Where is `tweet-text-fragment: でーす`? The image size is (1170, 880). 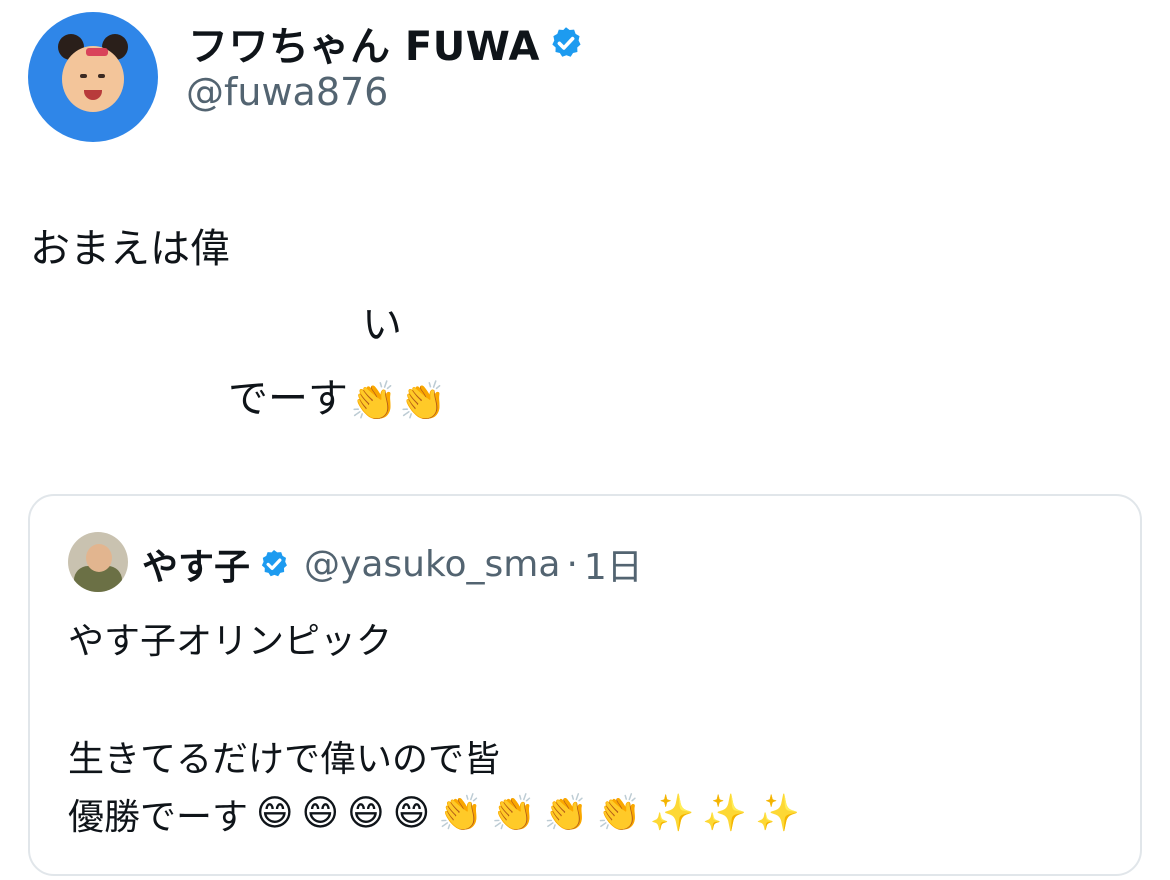 tweet-text-fragment: でーす is located at coordinates (288, 399).